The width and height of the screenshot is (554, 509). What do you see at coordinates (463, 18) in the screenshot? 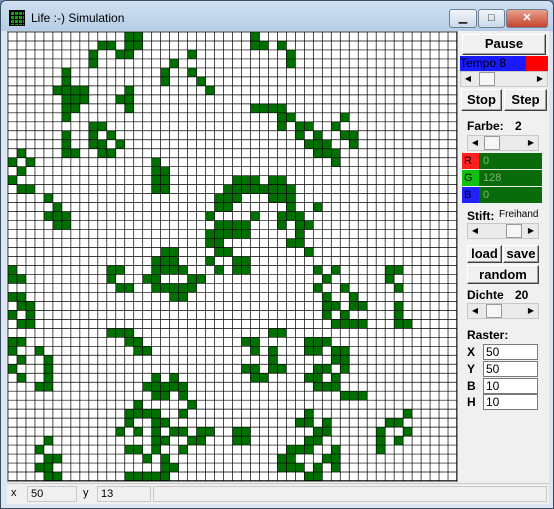
I see `minimize-button: ▁` at bounding box center [463, 18].